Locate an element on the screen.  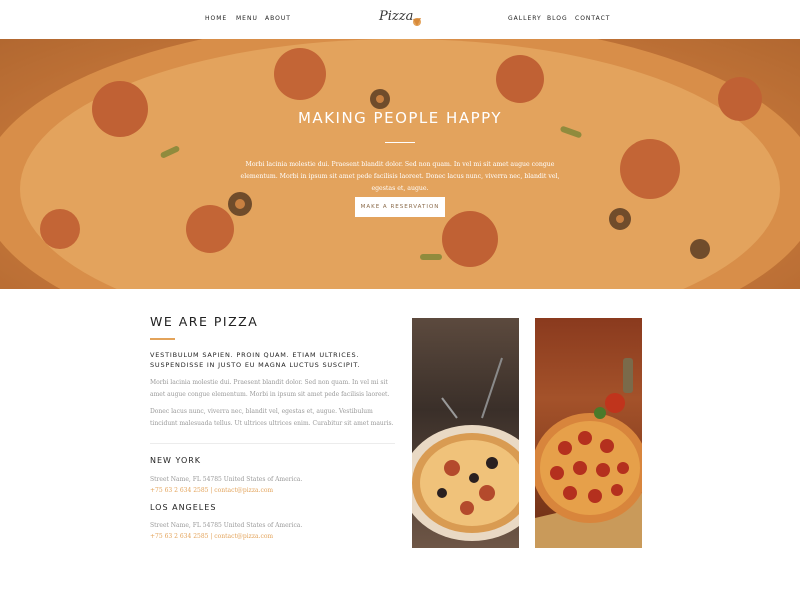
nav-contact: CONTACT is located at coordinates (592, 18).